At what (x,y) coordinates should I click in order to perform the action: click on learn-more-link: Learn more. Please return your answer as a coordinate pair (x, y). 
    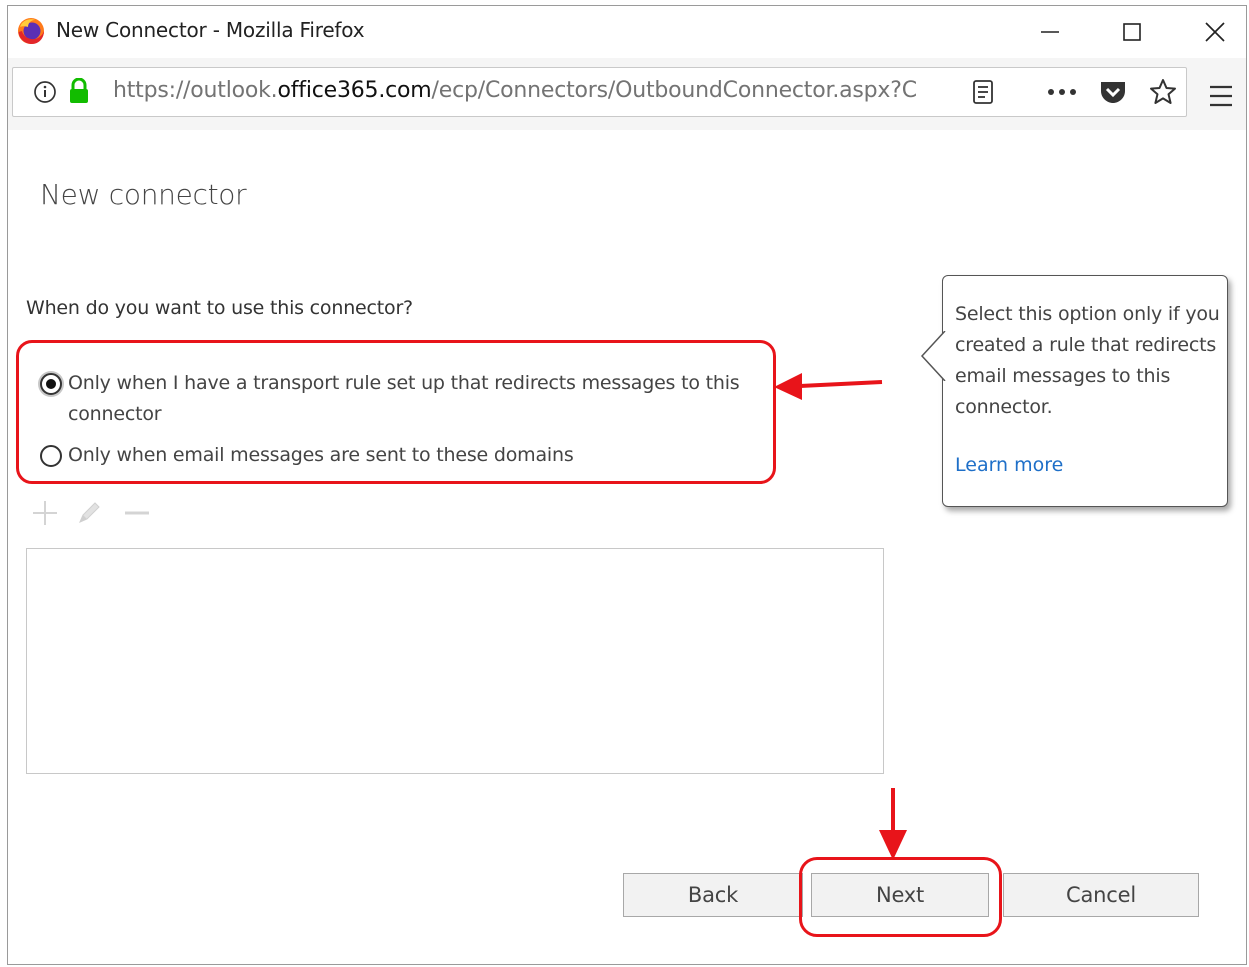
    Looking at the image, I should click on (1009, 465).